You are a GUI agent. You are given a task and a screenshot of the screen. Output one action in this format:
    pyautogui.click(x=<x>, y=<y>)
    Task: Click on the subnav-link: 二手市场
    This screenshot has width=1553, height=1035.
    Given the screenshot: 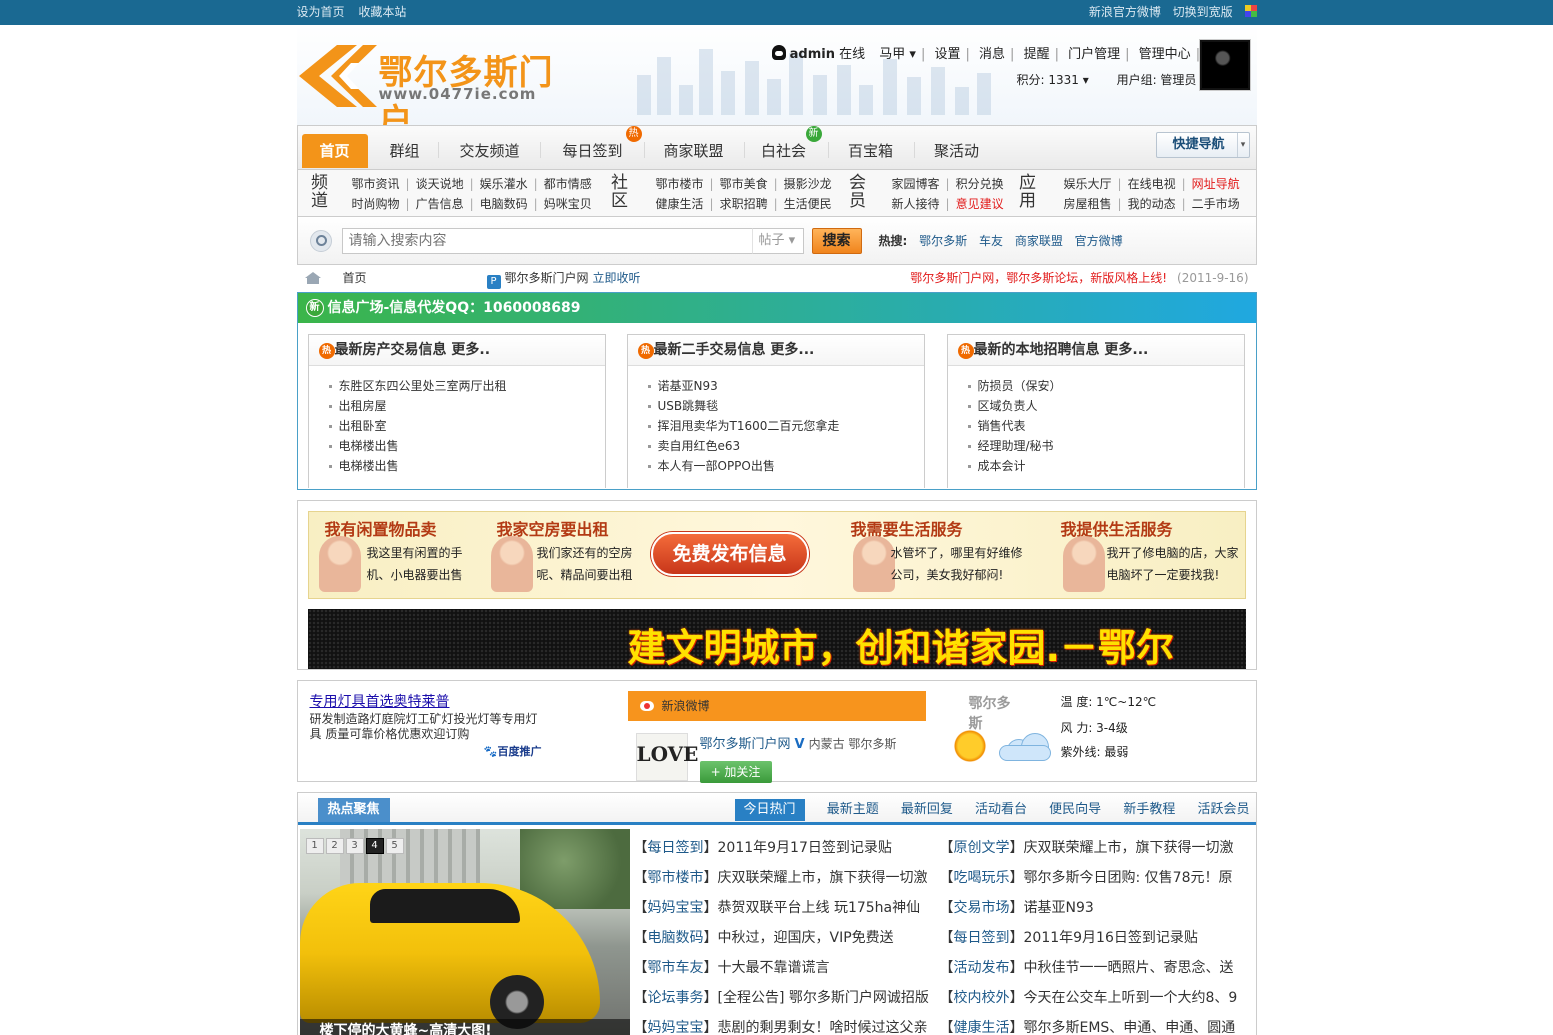 What is the action you would take?
    pyautogui.click(x=1216, y=204)
    